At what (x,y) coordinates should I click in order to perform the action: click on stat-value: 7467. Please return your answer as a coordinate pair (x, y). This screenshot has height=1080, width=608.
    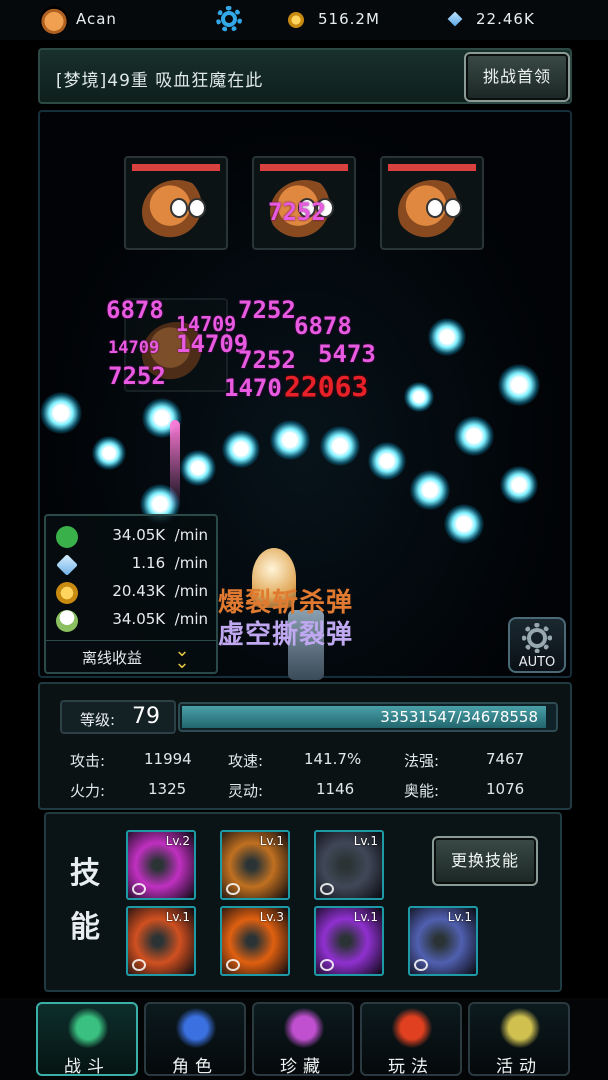
    Looking at the image, I should click on (505, 759).